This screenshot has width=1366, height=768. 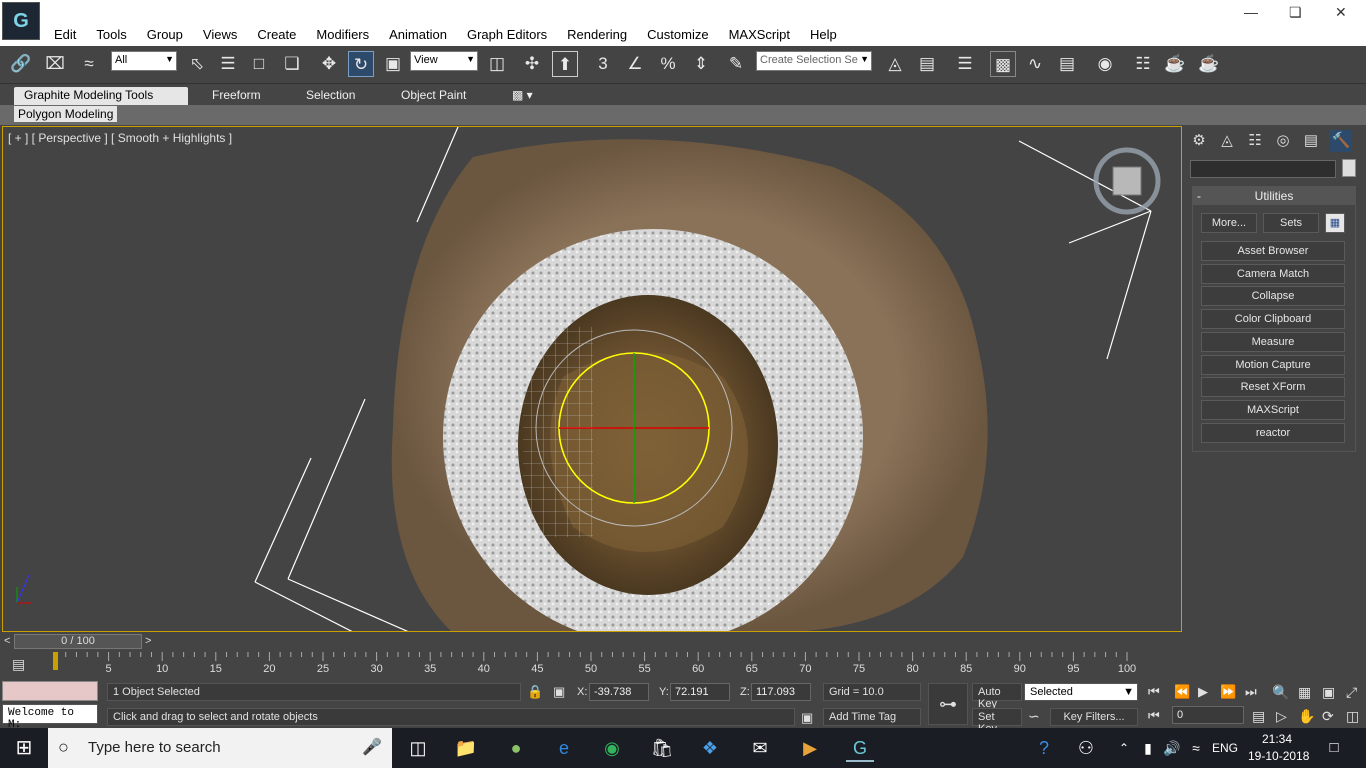 I want to click on app-logo-button: G, so click(x=21, y=21).